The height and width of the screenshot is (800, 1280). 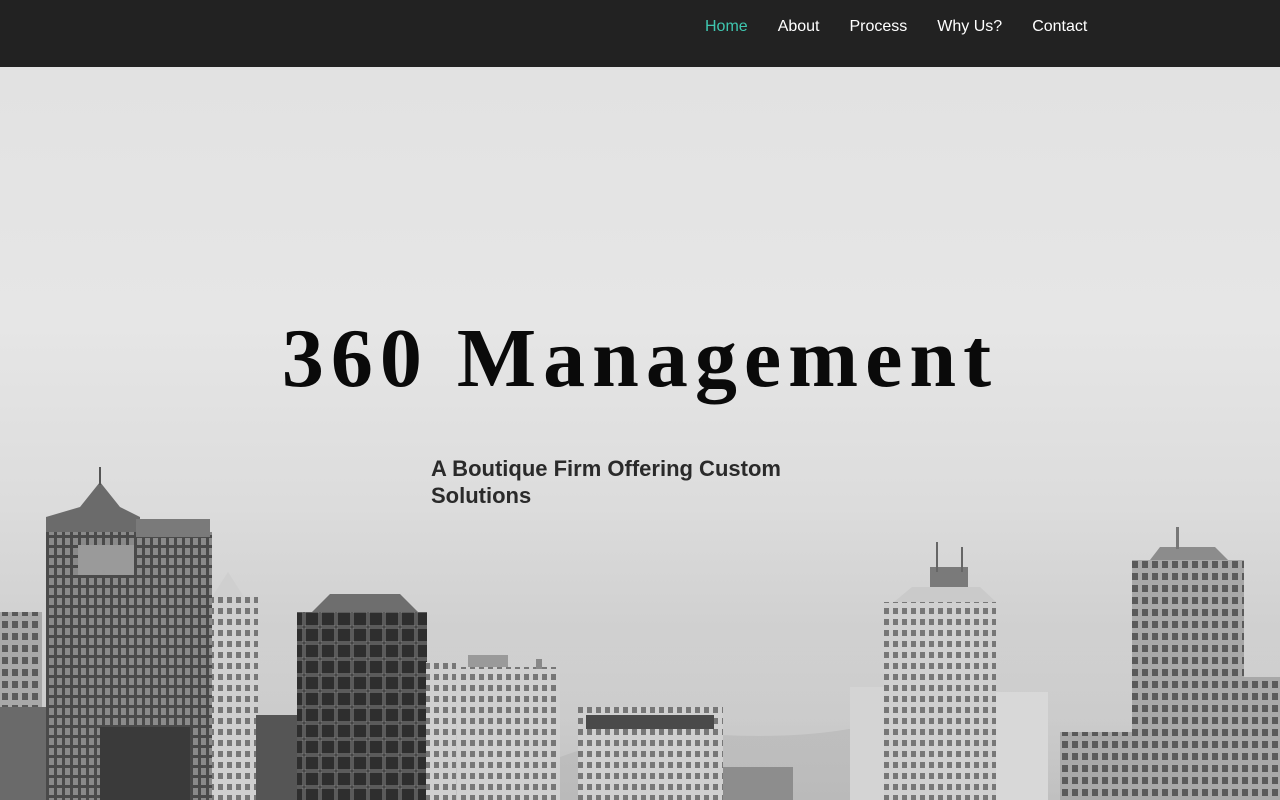 I want to click on nav-item-about: About, so click(x=799, y=27).